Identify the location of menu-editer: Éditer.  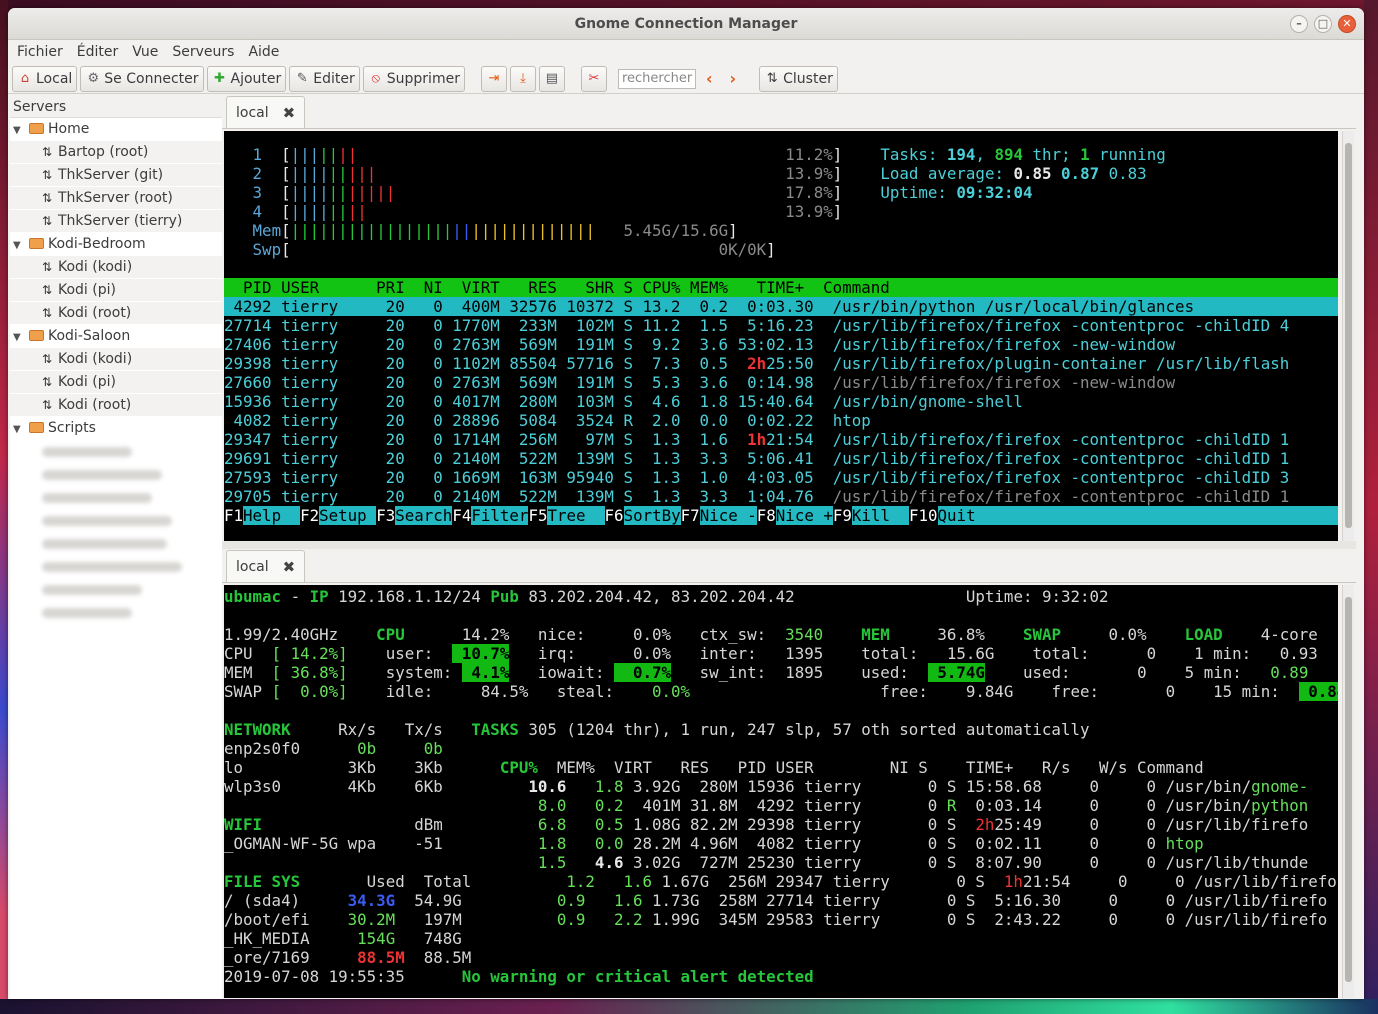
(97, 52).